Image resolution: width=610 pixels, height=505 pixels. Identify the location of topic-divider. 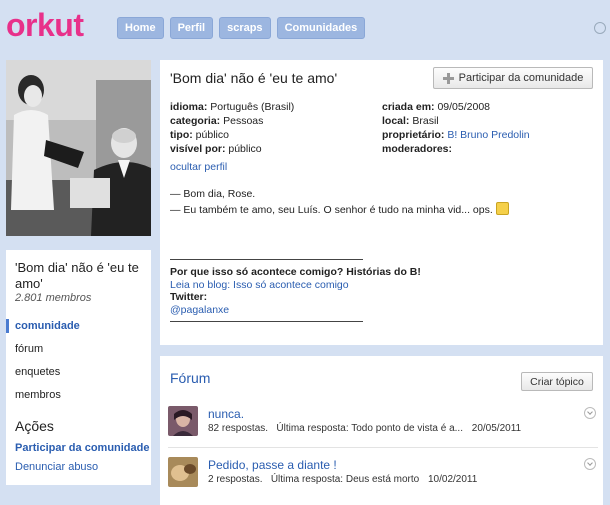
(383, 447).